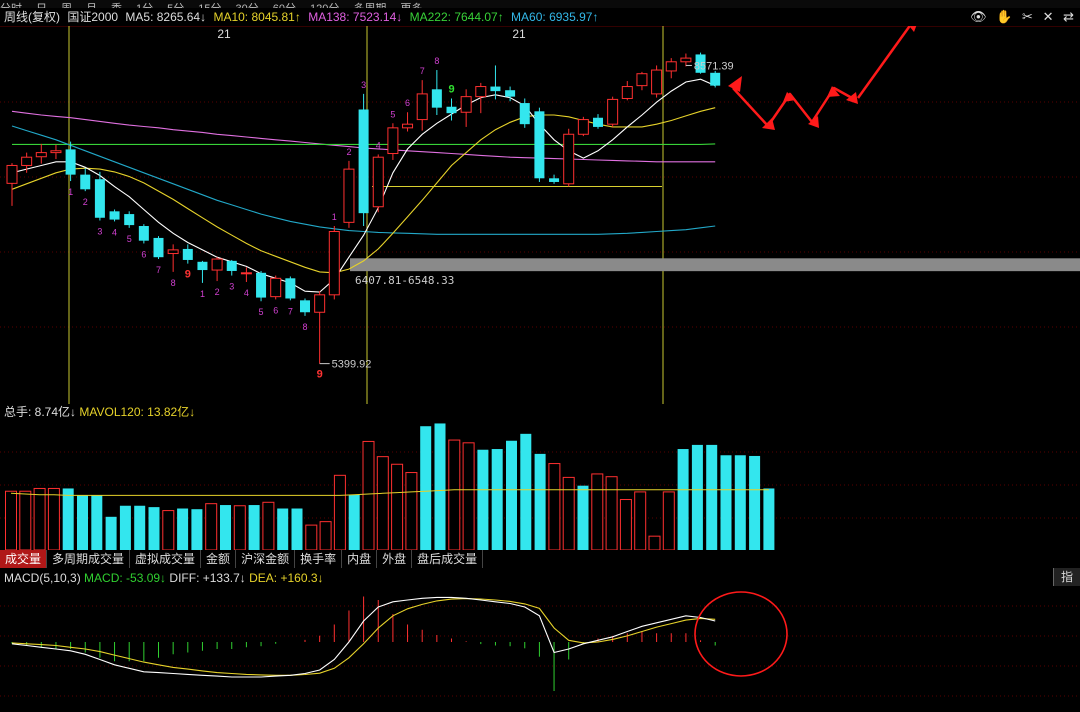  Describe the element at coordinates (1027, 16) in the screenshot. I see `cut-icon: ✂` at that location.